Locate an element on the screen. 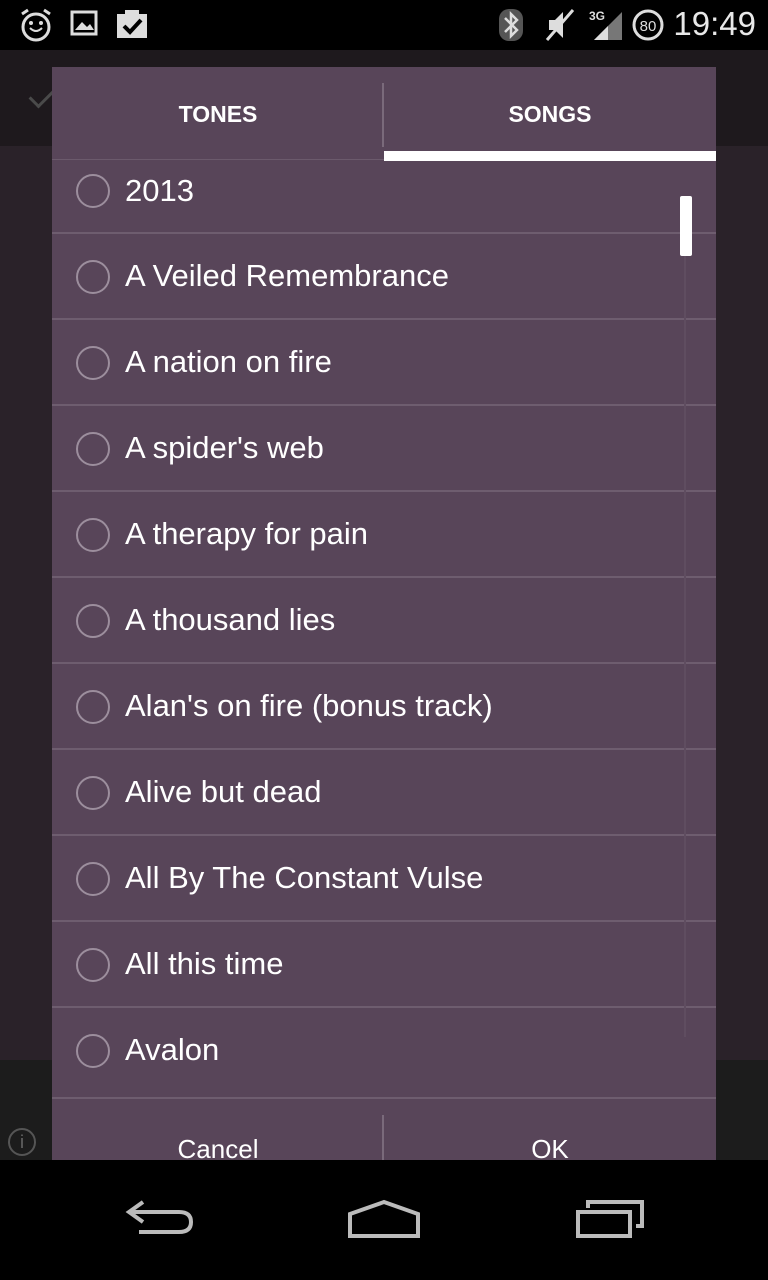 This screenshot has width=768, height=1280. song-item: A Veiled Remembrance is located at coordinates (384, 277).